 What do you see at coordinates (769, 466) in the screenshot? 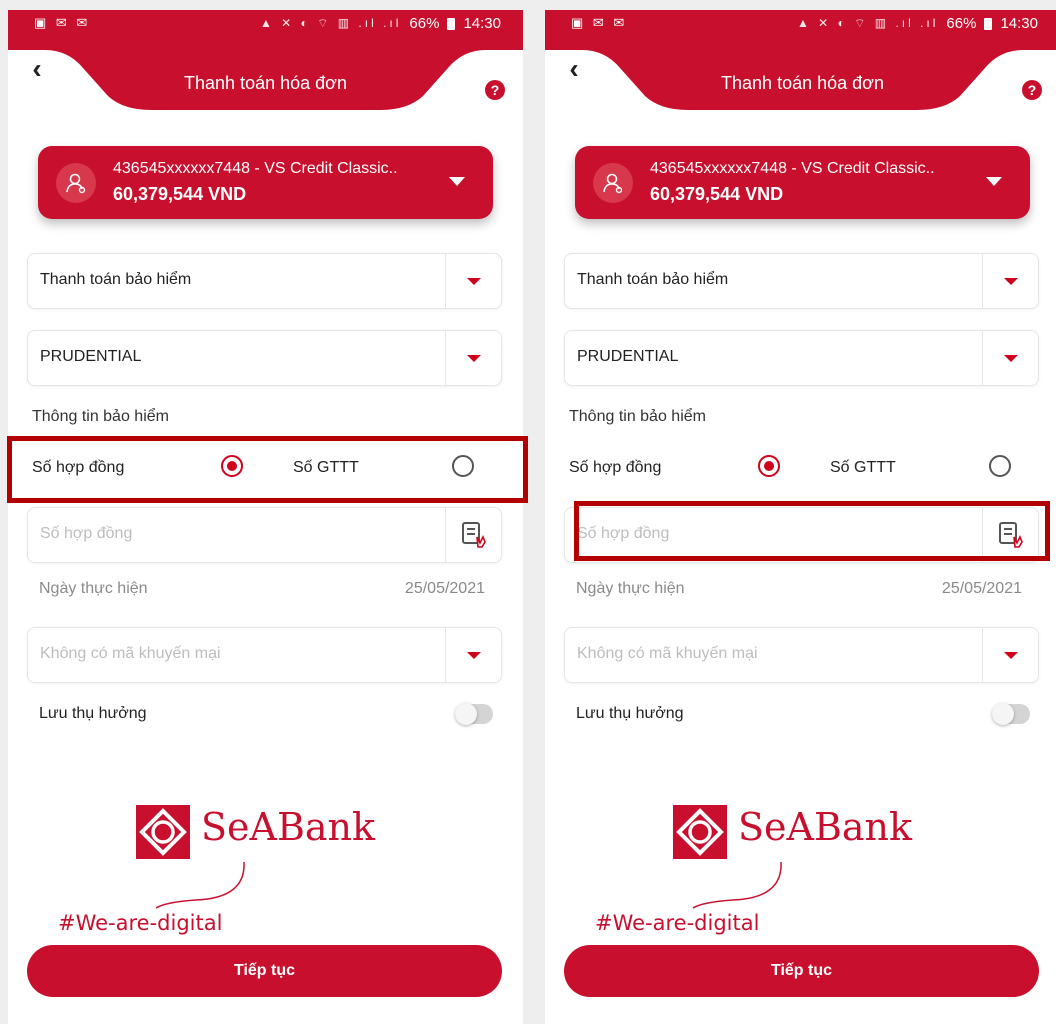
I see `radio-contract-number` at bounding box center [769, 466].